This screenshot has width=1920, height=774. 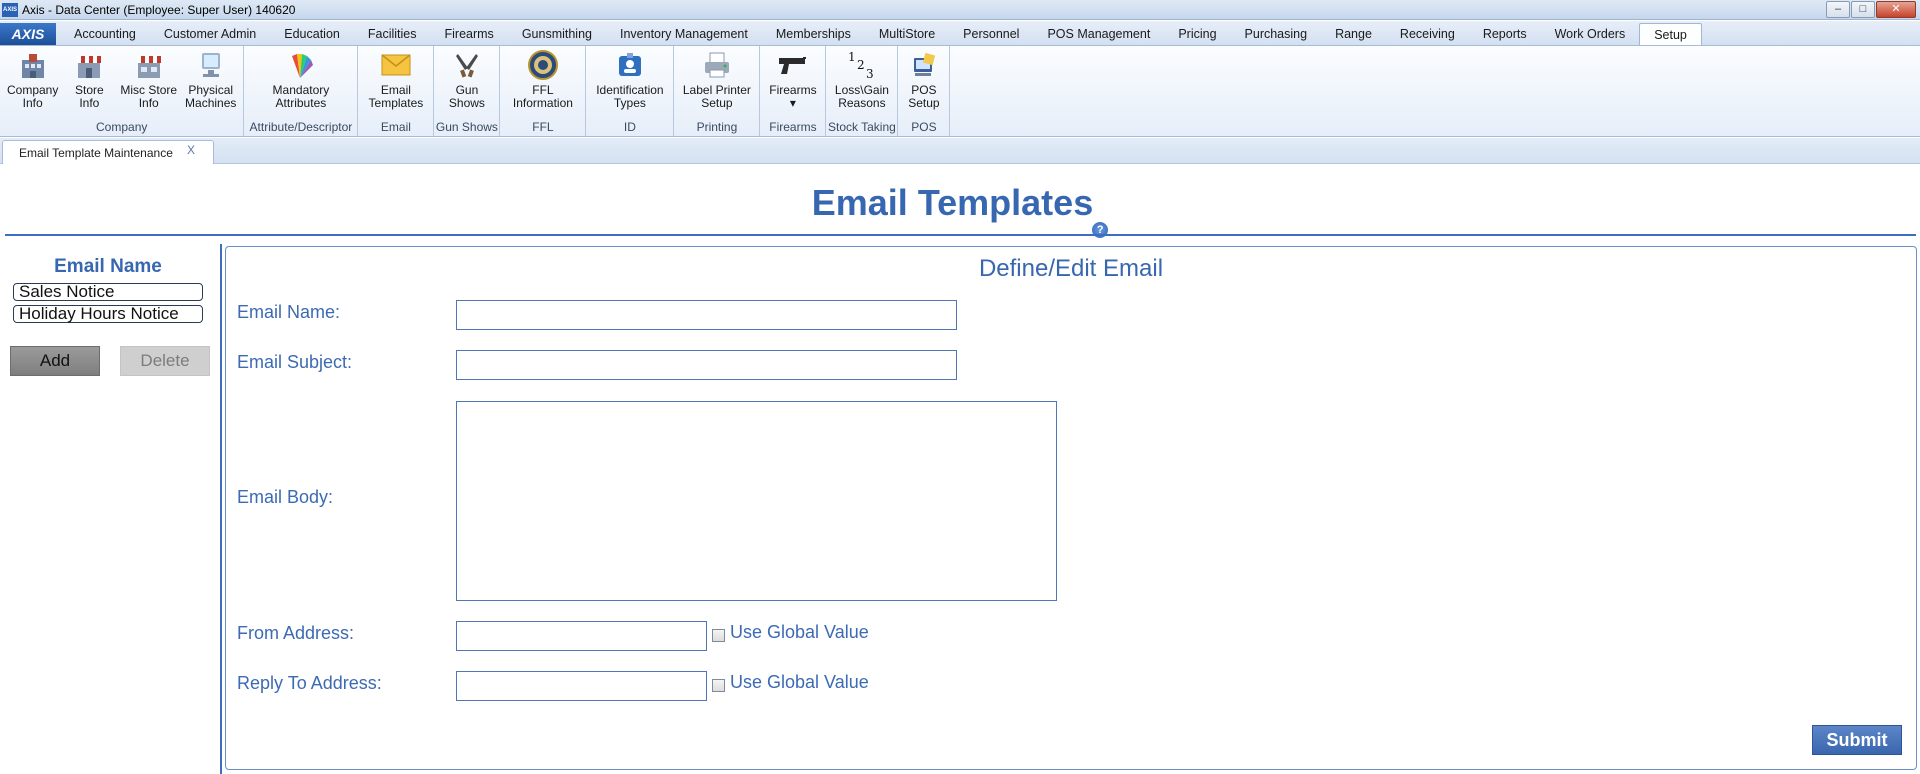 What do you see at coordinates (309, 683) in the screenshot?
I see `reply-to-address-label: Reply To Address:` at bounding box center [309, 683].